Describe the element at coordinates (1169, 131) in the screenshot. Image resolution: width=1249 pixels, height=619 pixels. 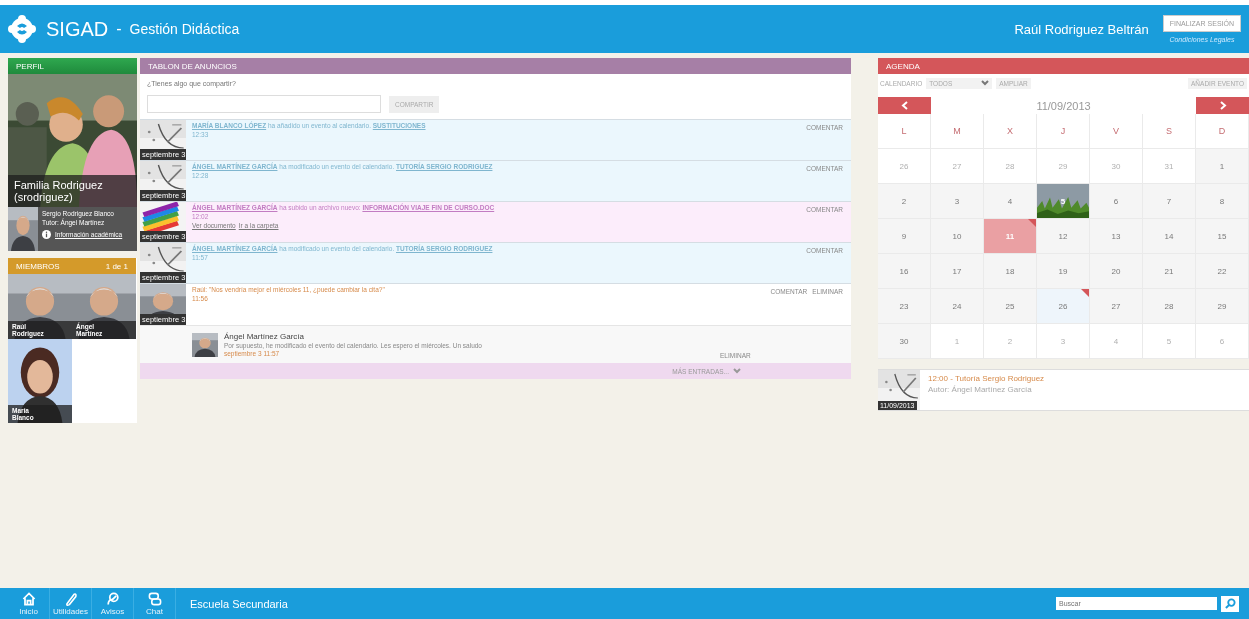
I see `weekday-label: S` at that location.